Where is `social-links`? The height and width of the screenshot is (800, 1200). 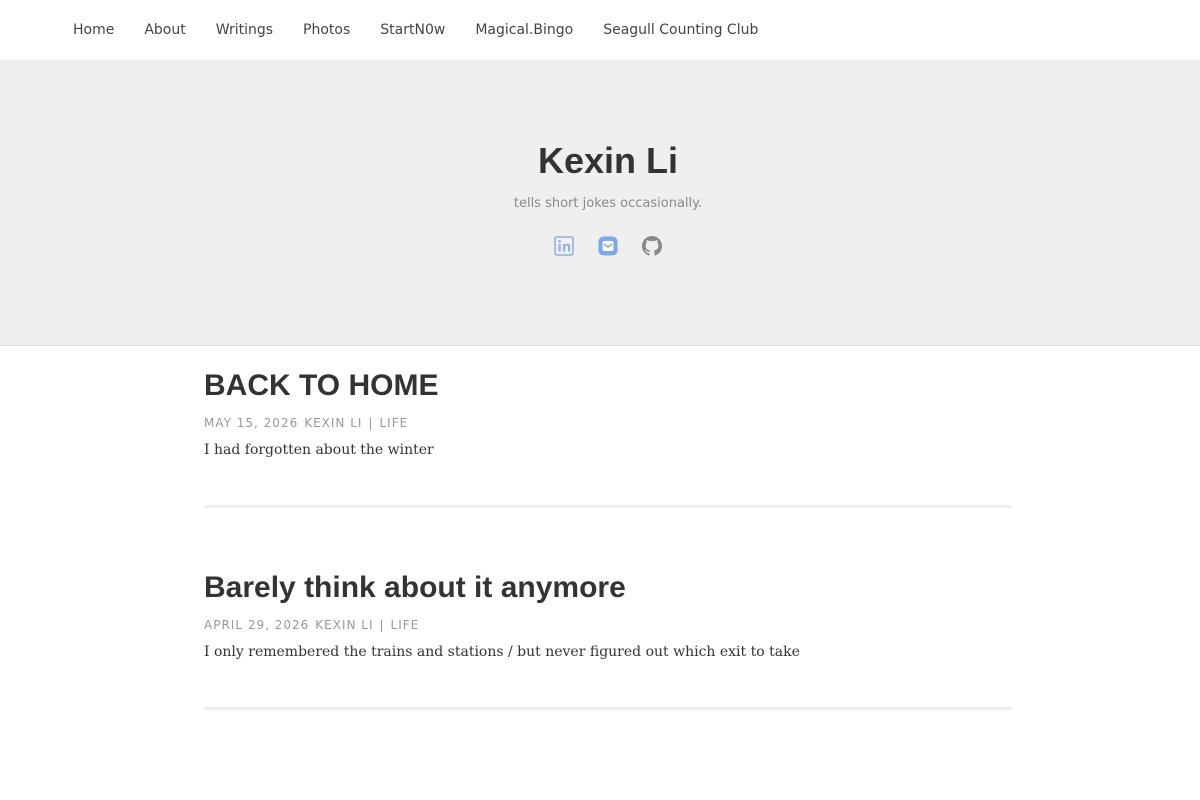 social-links is located at coordinates (600, 246).